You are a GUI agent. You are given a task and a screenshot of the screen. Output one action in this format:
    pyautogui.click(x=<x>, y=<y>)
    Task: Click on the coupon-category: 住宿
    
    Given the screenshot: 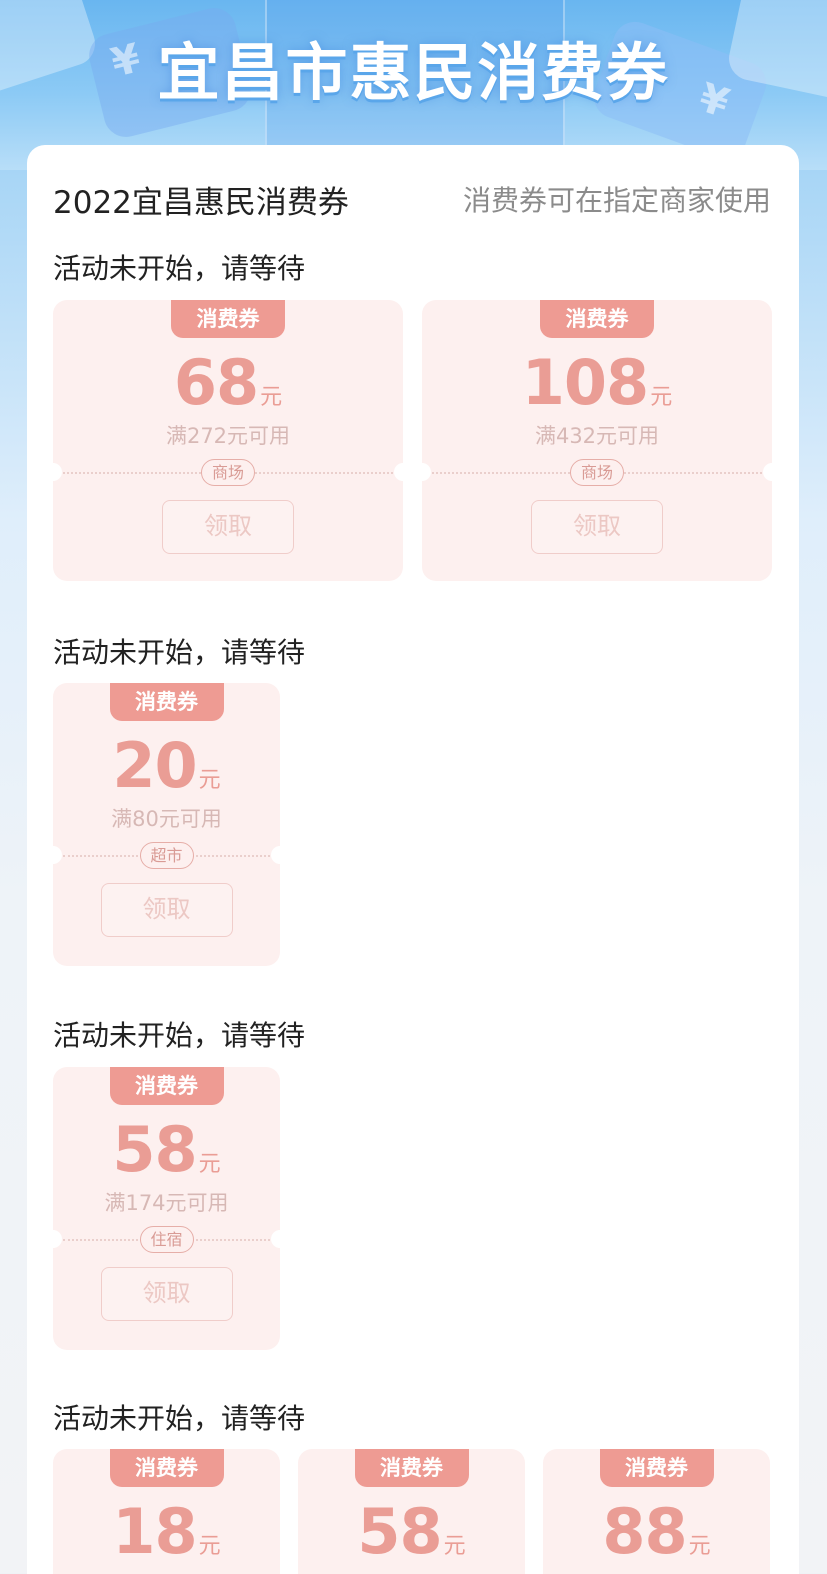 What is the action you would take?
    pyautogui.click(x=166, y=1239)
    